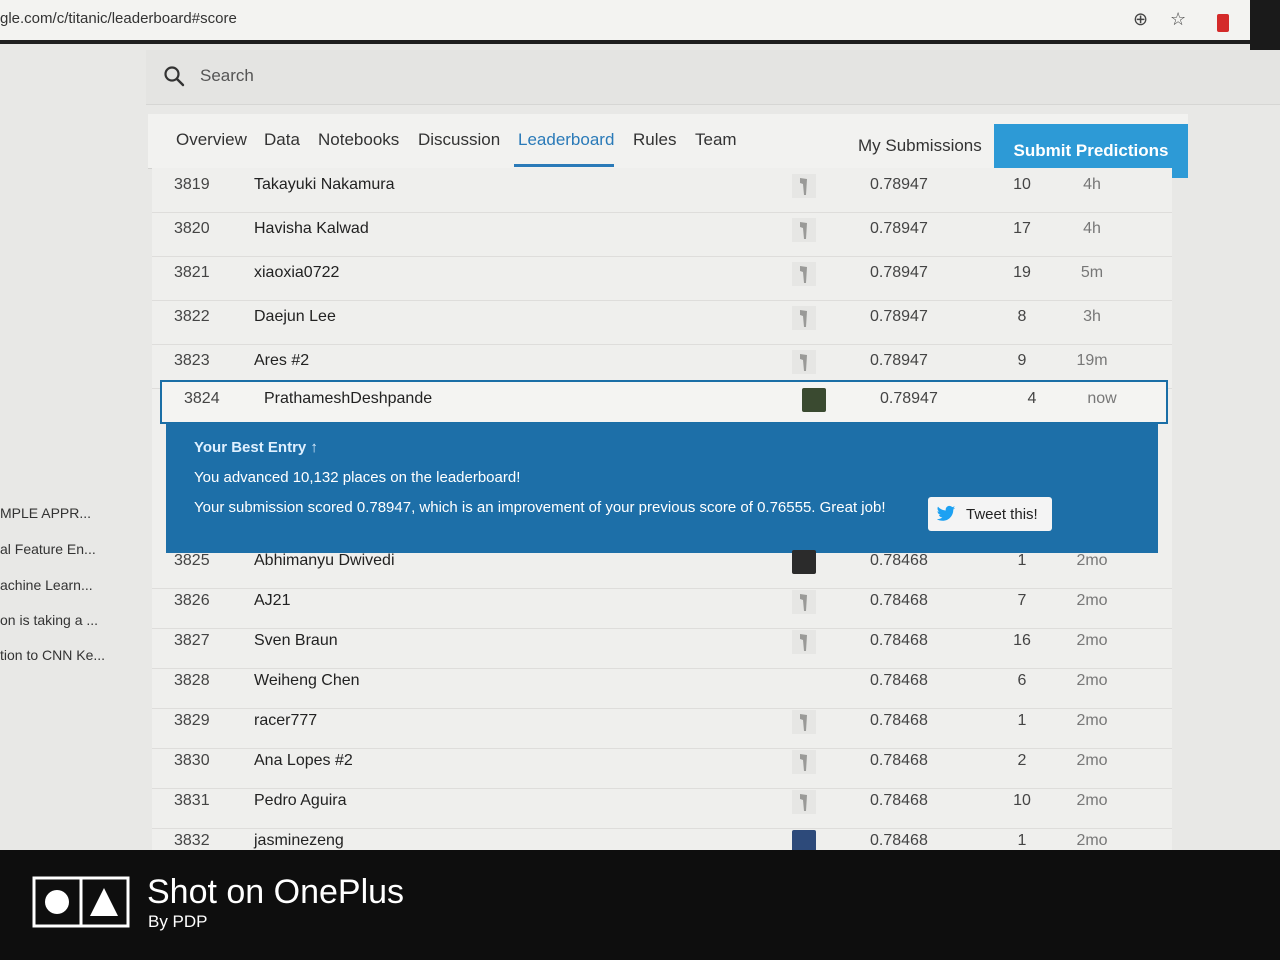 The height and width of the screenshot is (960, 1280). What do you see at coordinates (1032, 398) in the screenshot?
I see `entries-count: 4` at bounding box center [1032, 398].